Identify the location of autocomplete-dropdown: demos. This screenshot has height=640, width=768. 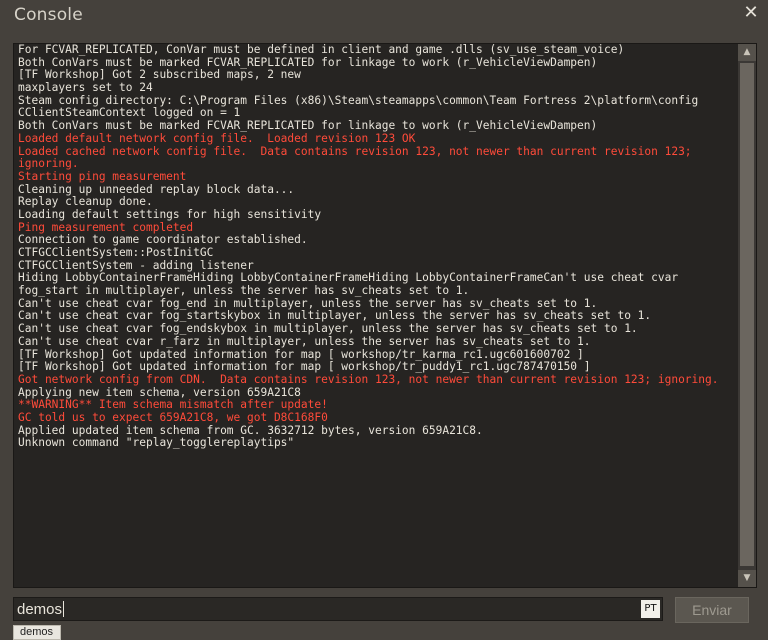
(37, 632).